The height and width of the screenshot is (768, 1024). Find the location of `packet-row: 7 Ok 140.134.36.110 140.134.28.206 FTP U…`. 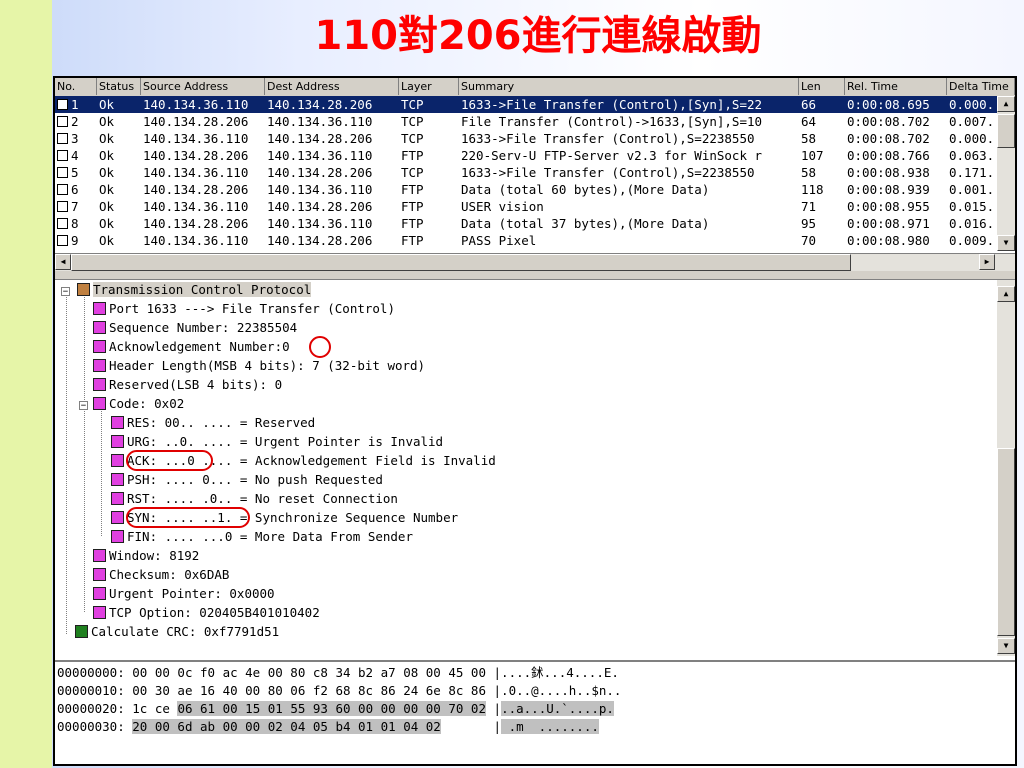

packet-row: 7 Ok 140.134.36.110 140.134.28.206 FTP U… is located at coordinates (526, 206).